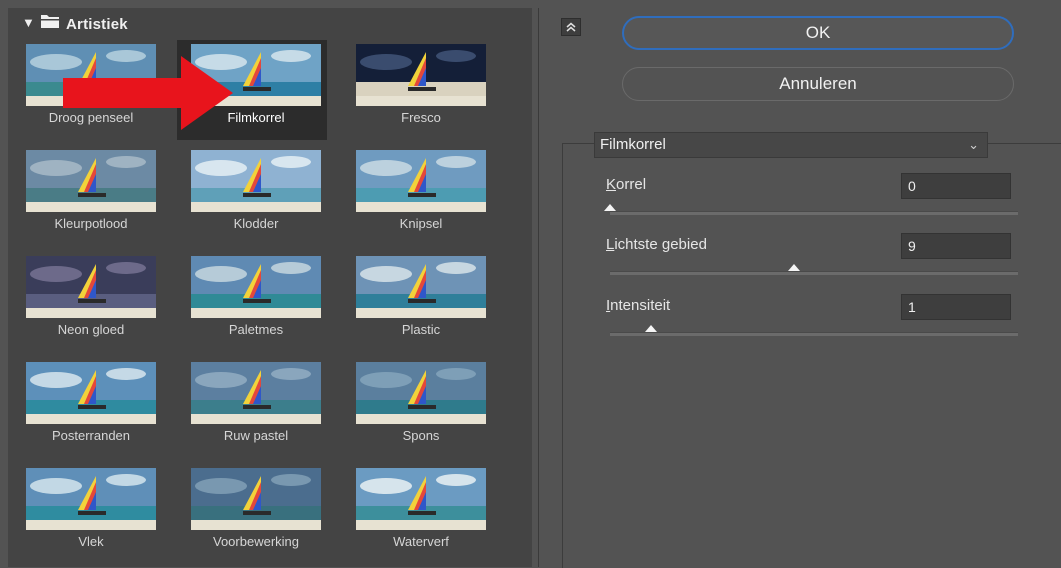 The height and width of the screenshot is (568, 1061). What do you see at coordinates (421, 223) in the screenshot?
I see `filter-tile-label: Knipsel` at bounding box center [421, 223].